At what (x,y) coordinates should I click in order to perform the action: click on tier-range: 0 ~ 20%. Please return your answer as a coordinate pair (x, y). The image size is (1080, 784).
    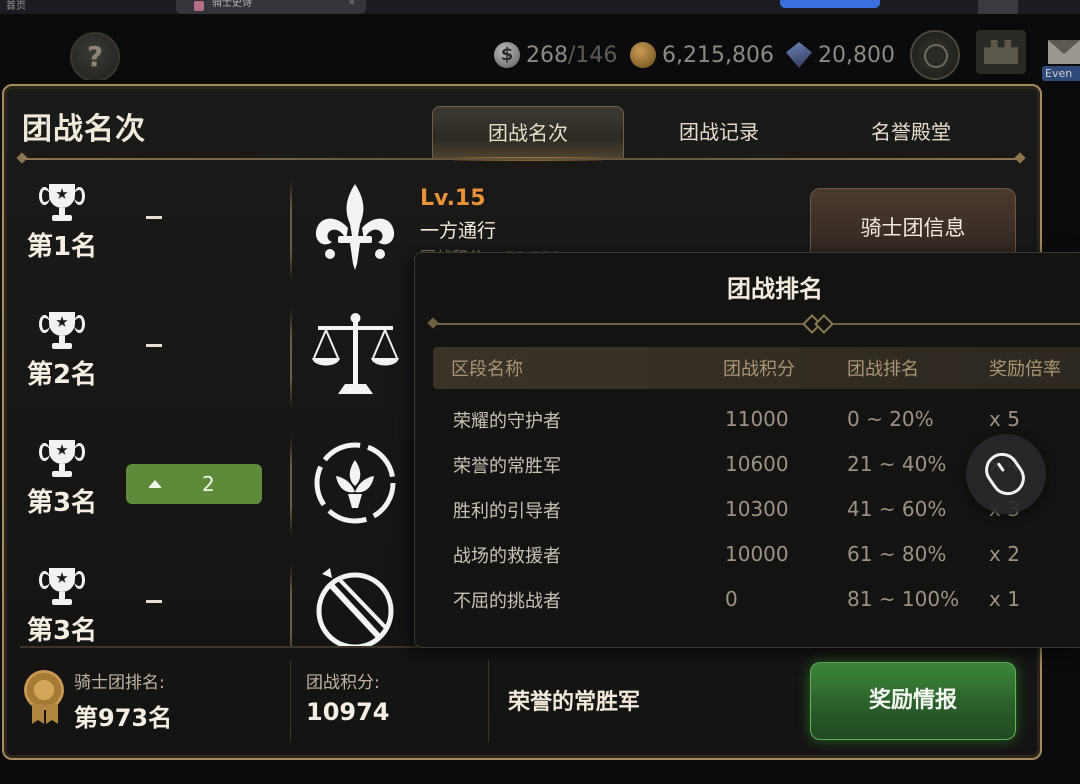
    Looking at the image, I should click on (890, 419).